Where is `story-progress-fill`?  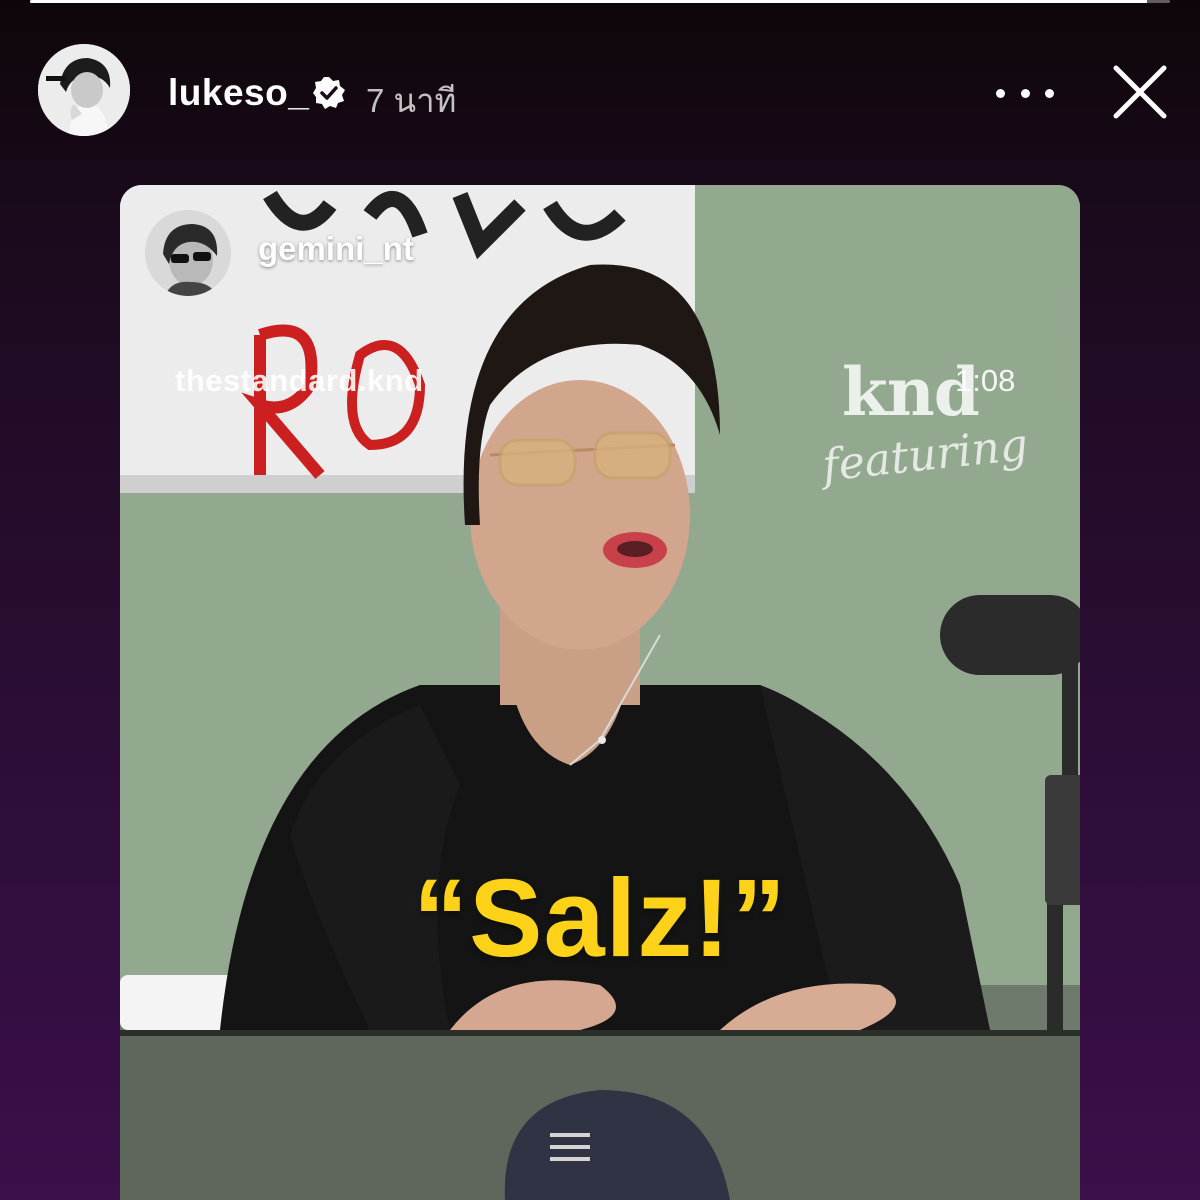 story-progress-fill is located at coordinates (589, 1).